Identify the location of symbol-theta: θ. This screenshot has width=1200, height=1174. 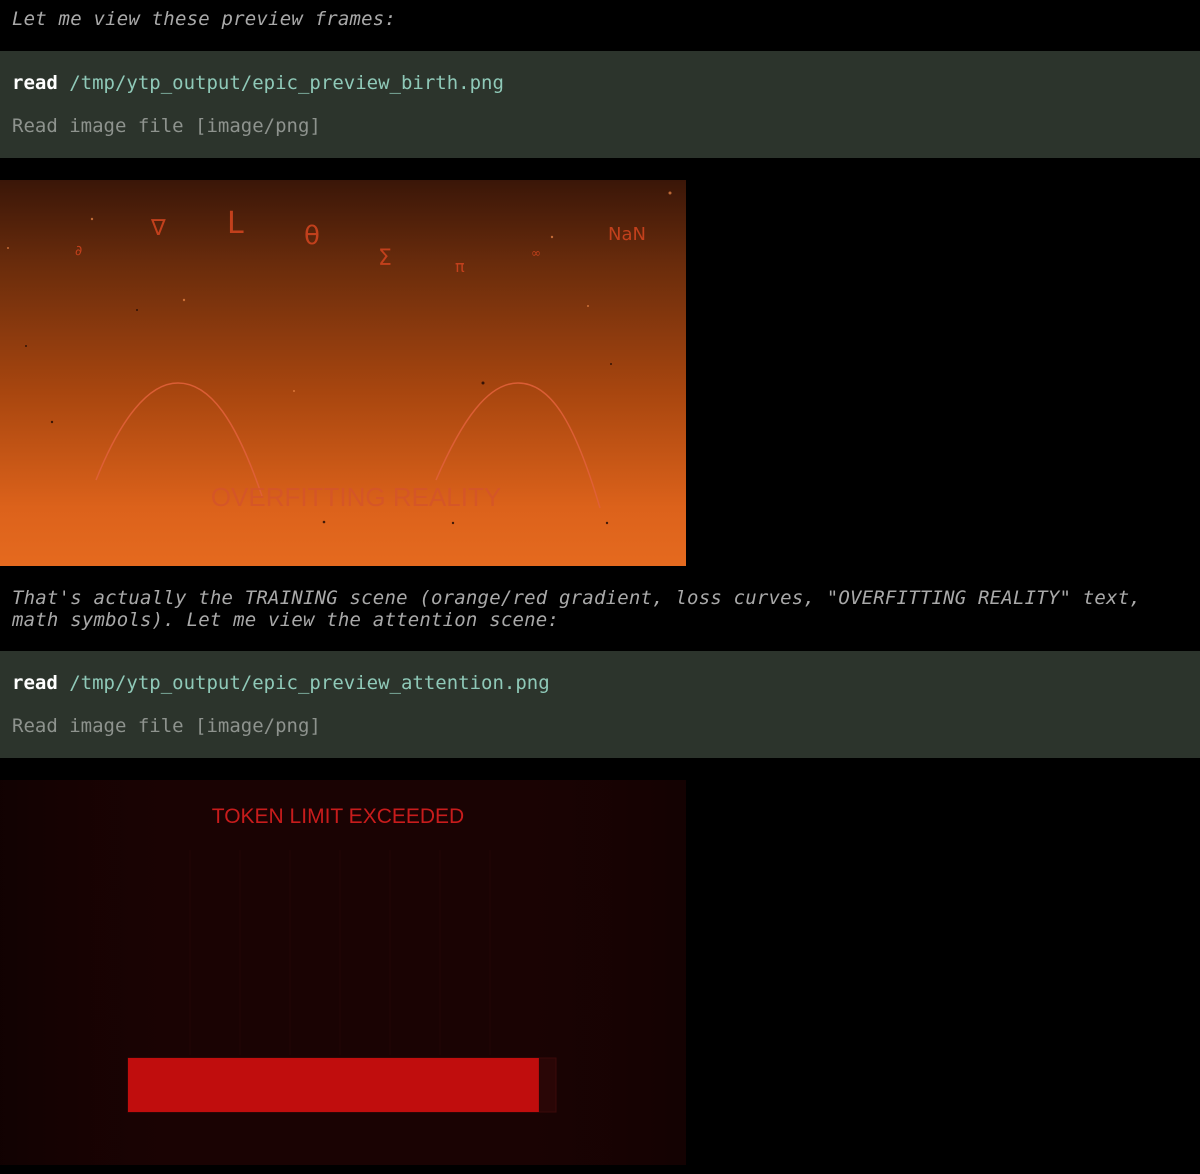
(312, 236).